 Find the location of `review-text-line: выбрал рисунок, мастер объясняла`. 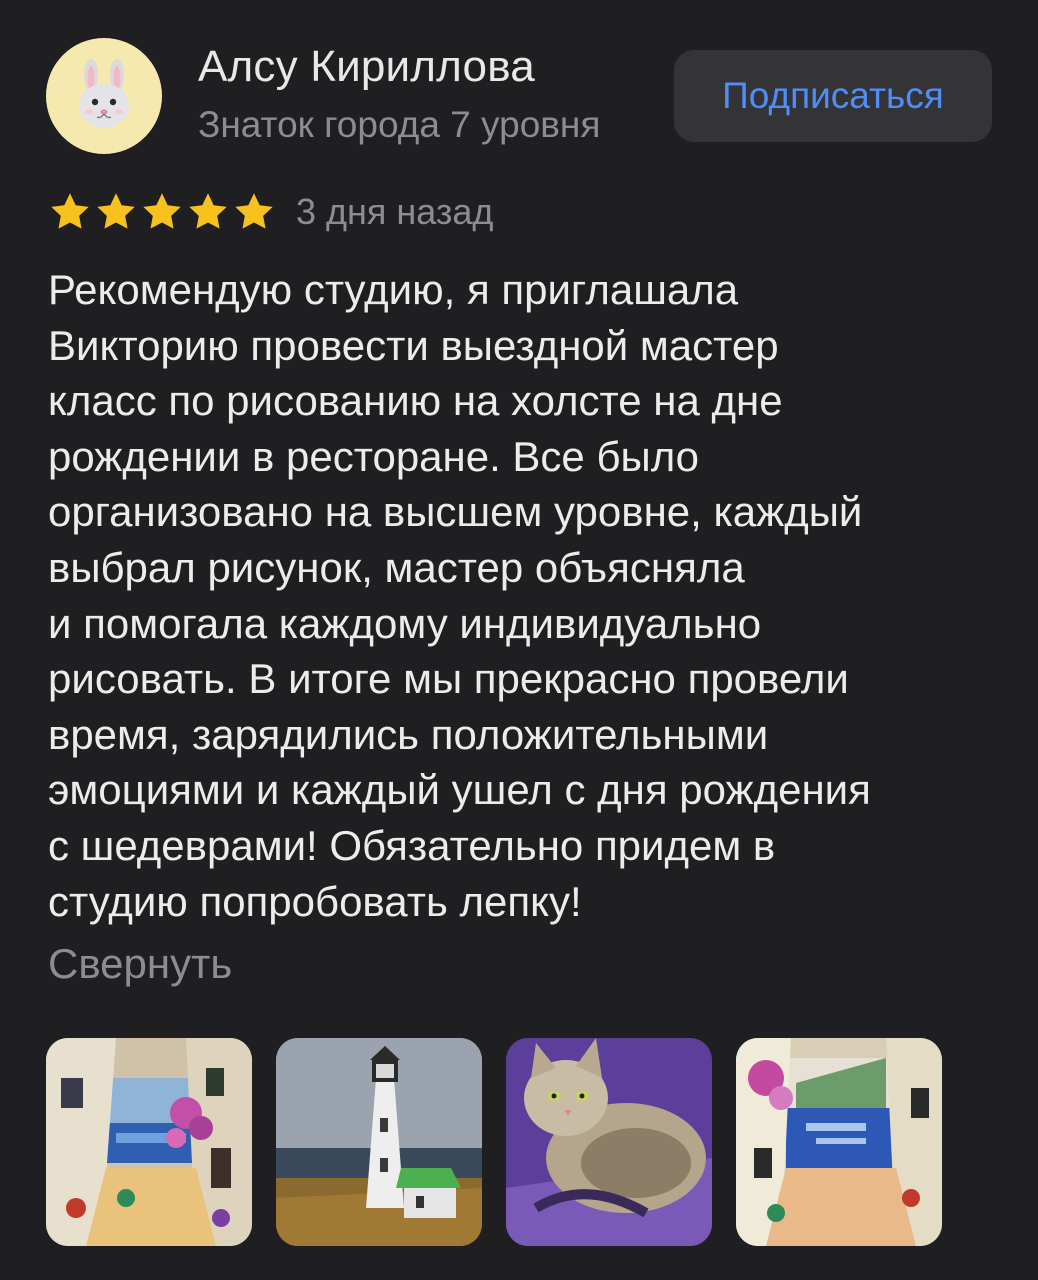

review-text-line: выбрал рисунок, мастер объясняла is located at coordinates (396, 567).